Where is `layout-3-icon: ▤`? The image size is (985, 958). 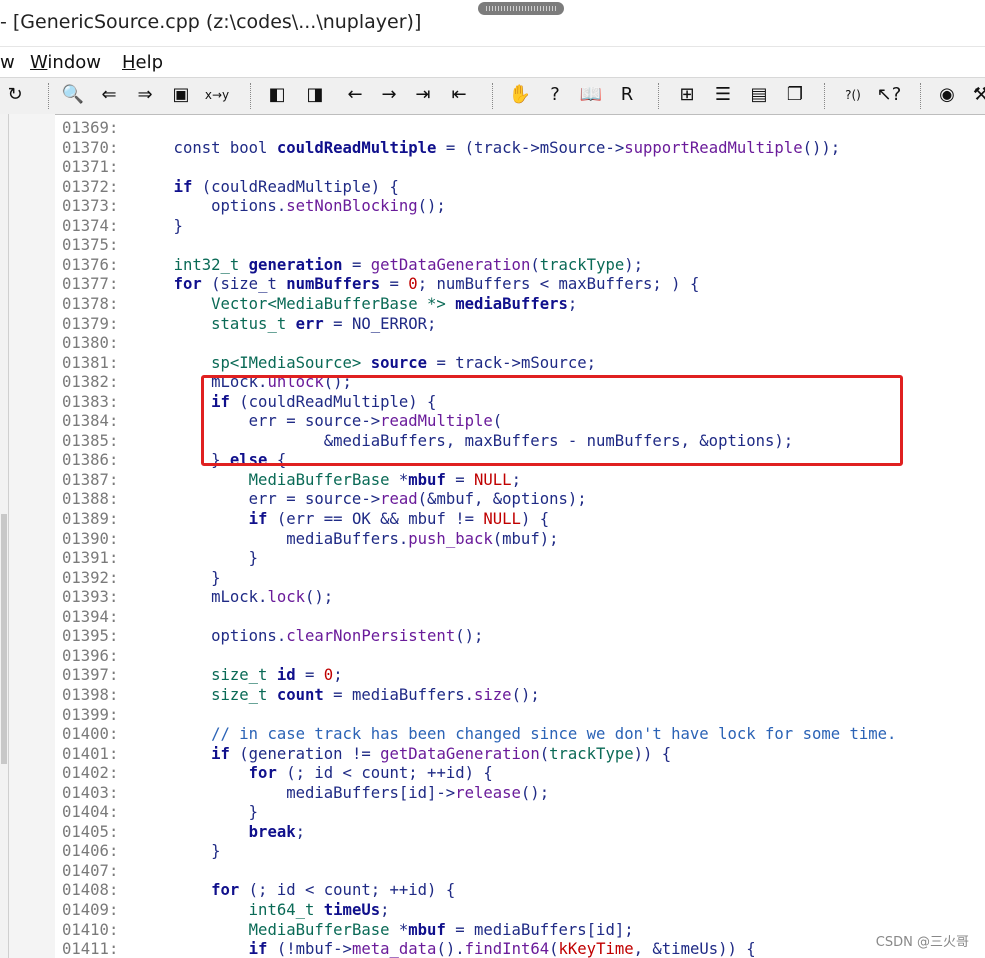
layout-3-icon: ▤ is located at coordinates (759, 95).